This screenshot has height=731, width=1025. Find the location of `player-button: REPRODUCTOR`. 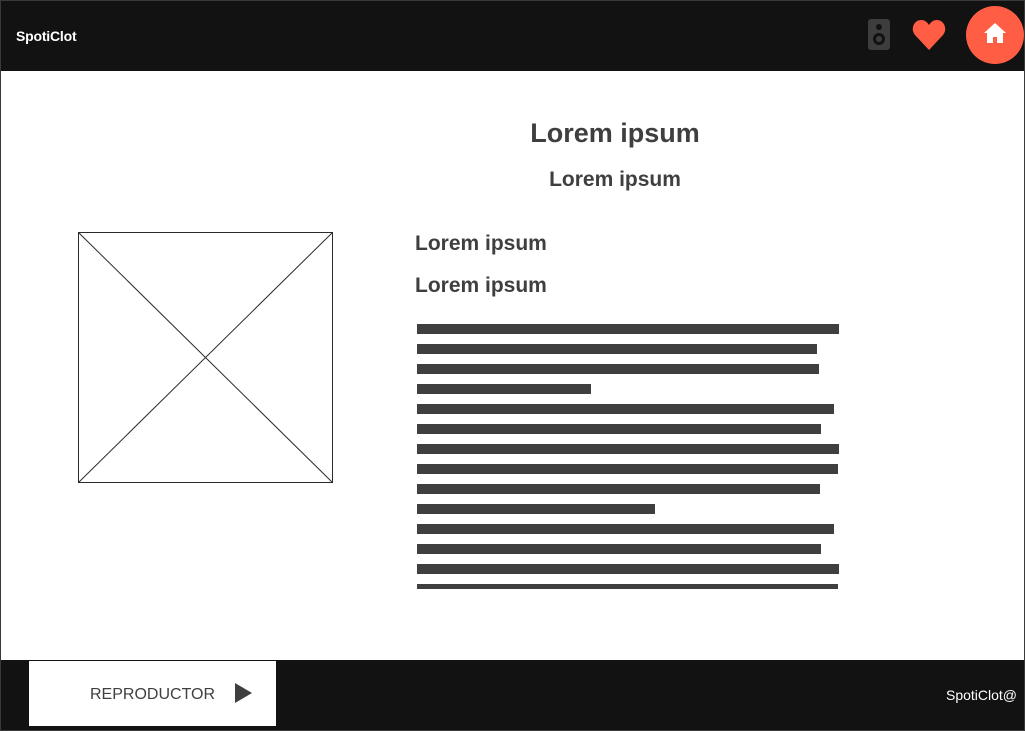

player-button: REPRODUCTOR is located at coordinates (152, 693).